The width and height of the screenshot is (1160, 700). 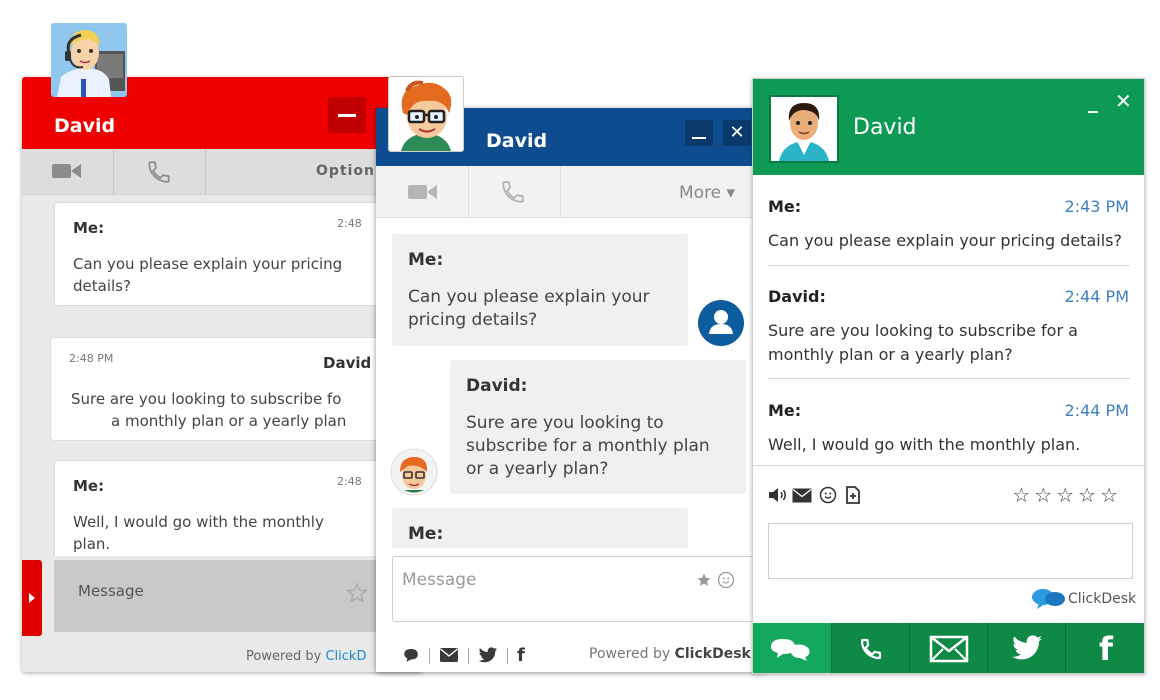 What do you see at coordinates (414, 472) in the screenshot?
I see `agent-mini-avatar` at bounding box center [414, 472].